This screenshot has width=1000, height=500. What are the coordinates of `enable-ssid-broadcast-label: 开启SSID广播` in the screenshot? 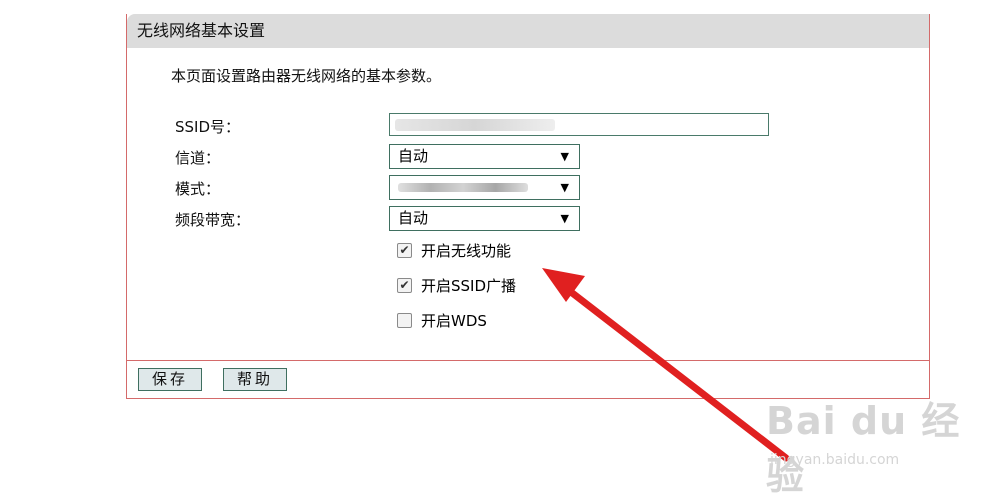 It's located at (469, 286).